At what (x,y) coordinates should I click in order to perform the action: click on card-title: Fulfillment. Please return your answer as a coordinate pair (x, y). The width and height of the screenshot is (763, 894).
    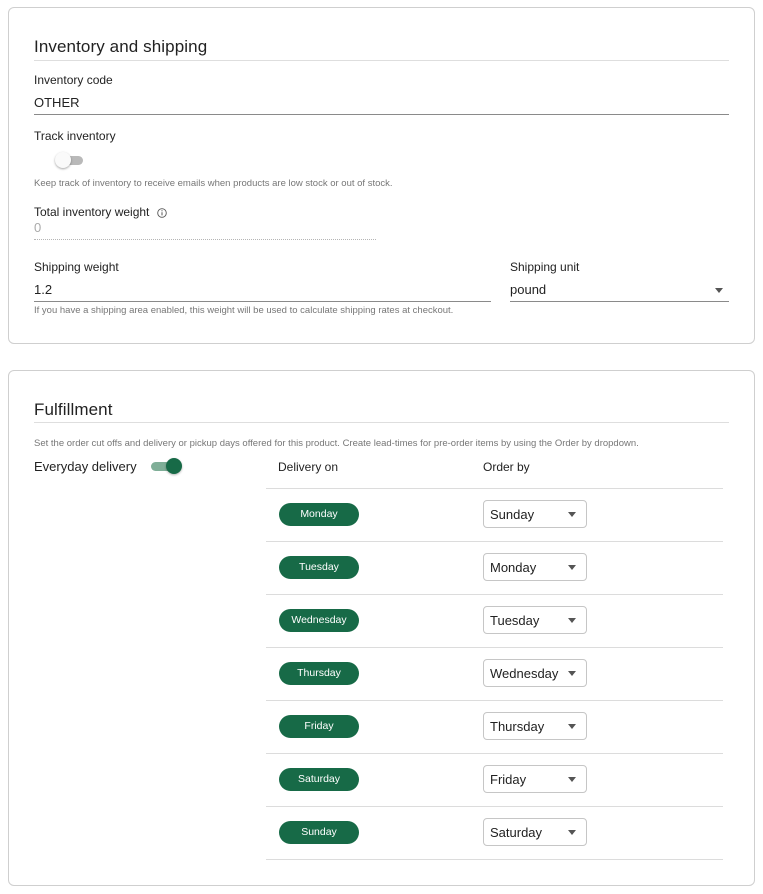
    Looking at the image, I should click on (73, 409).